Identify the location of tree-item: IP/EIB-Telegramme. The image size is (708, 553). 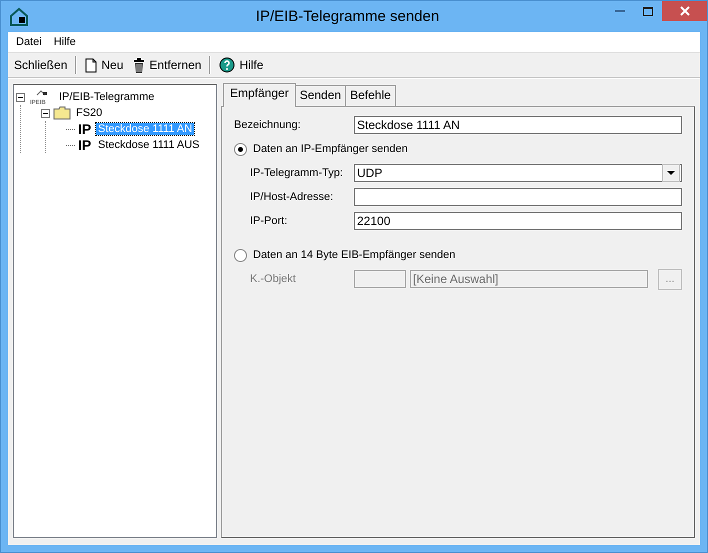
(106, 97).